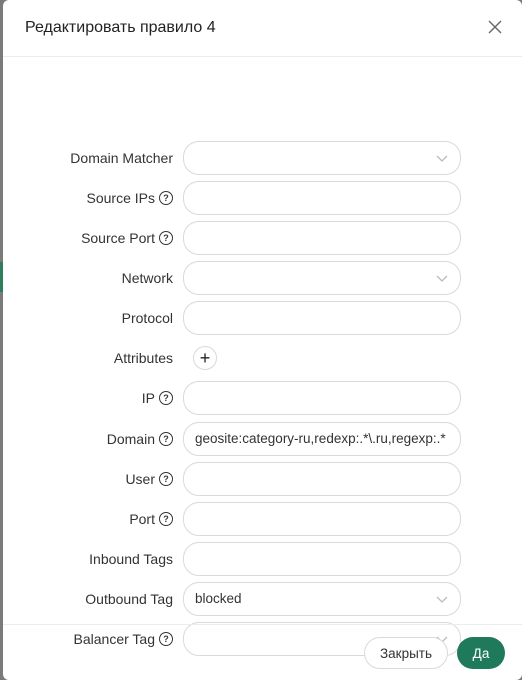  Describe the element at coordinates (147, 278) in the screenshot. I see `network-label: Network` at that location.